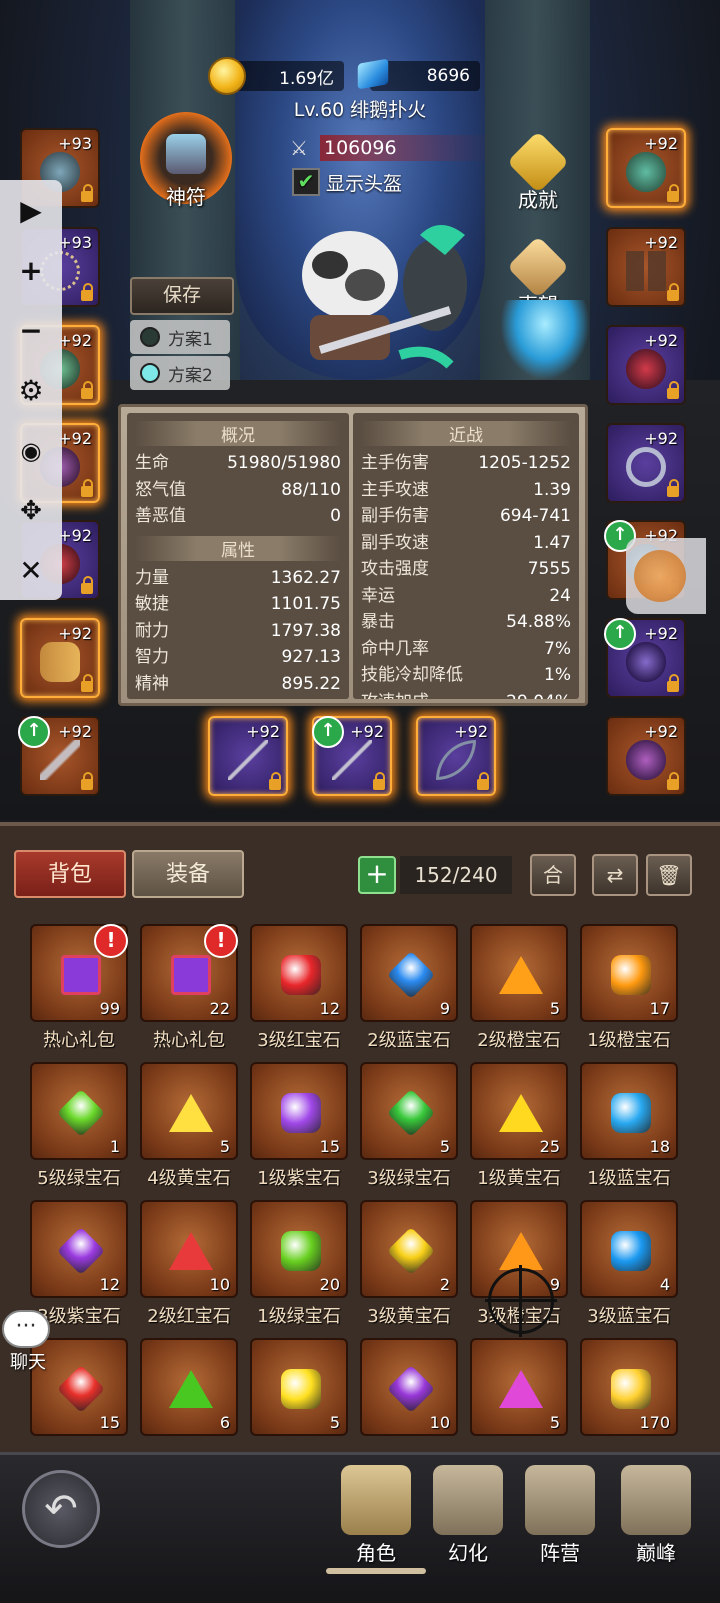  What do you see at coordinates (538, 171) in the screenshot?
I see `achievement-button: 成就` at bounding box center [538, 171].